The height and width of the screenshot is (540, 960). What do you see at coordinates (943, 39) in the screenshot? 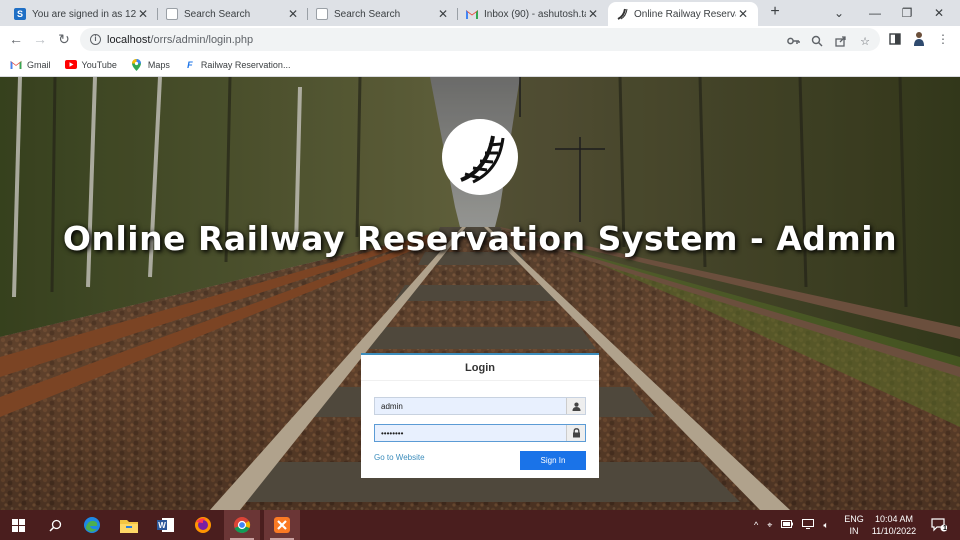
I see `menu-icon: ⋮` at bounding box center [943, 39].